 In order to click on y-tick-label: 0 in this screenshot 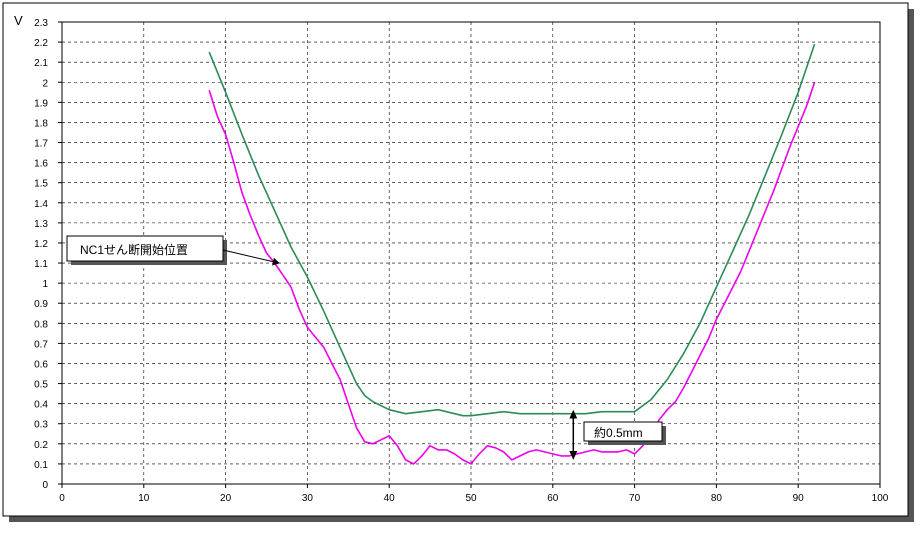, I will do `click(45, 485)`.